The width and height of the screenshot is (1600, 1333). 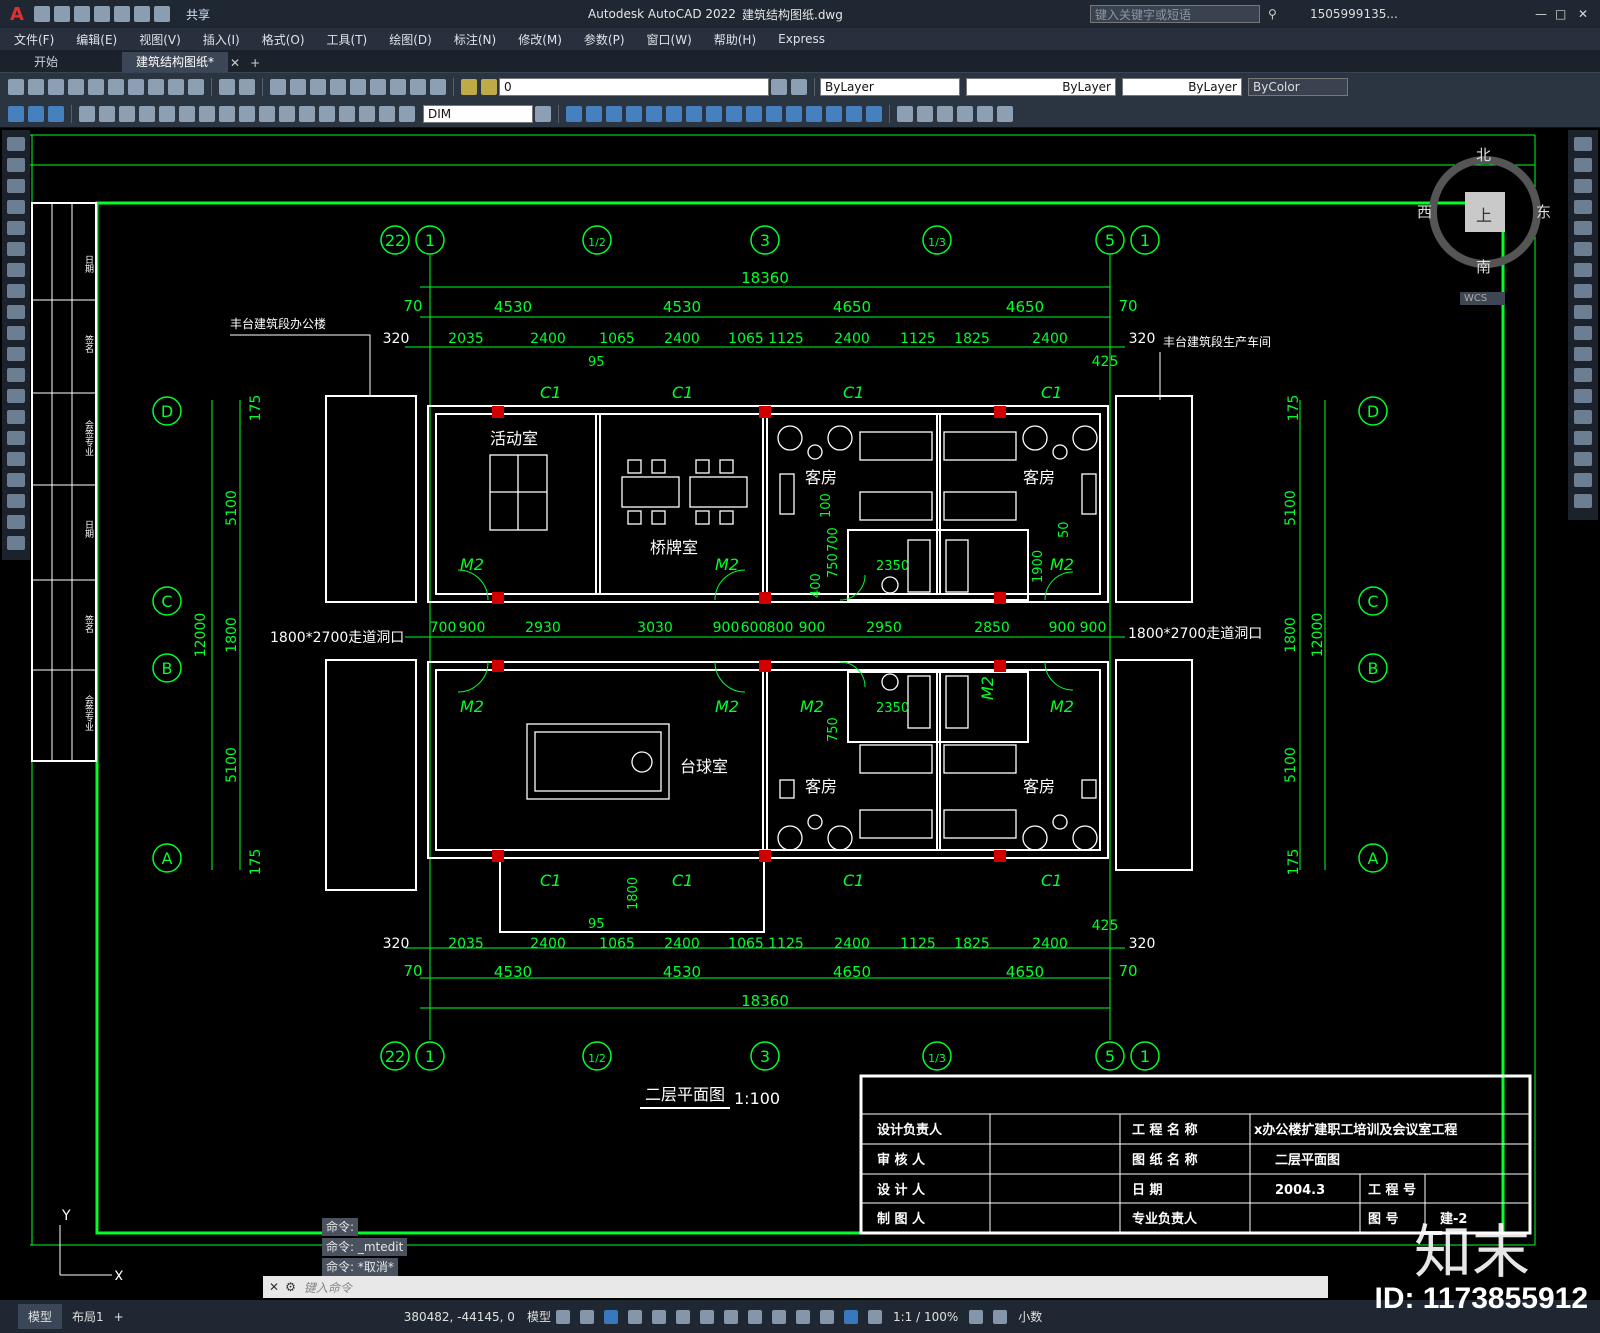 What do you see at coordinates (34, 39) in the screenshot?
I see `menu-file: 文件(F)` at bounding box center [34, 39].